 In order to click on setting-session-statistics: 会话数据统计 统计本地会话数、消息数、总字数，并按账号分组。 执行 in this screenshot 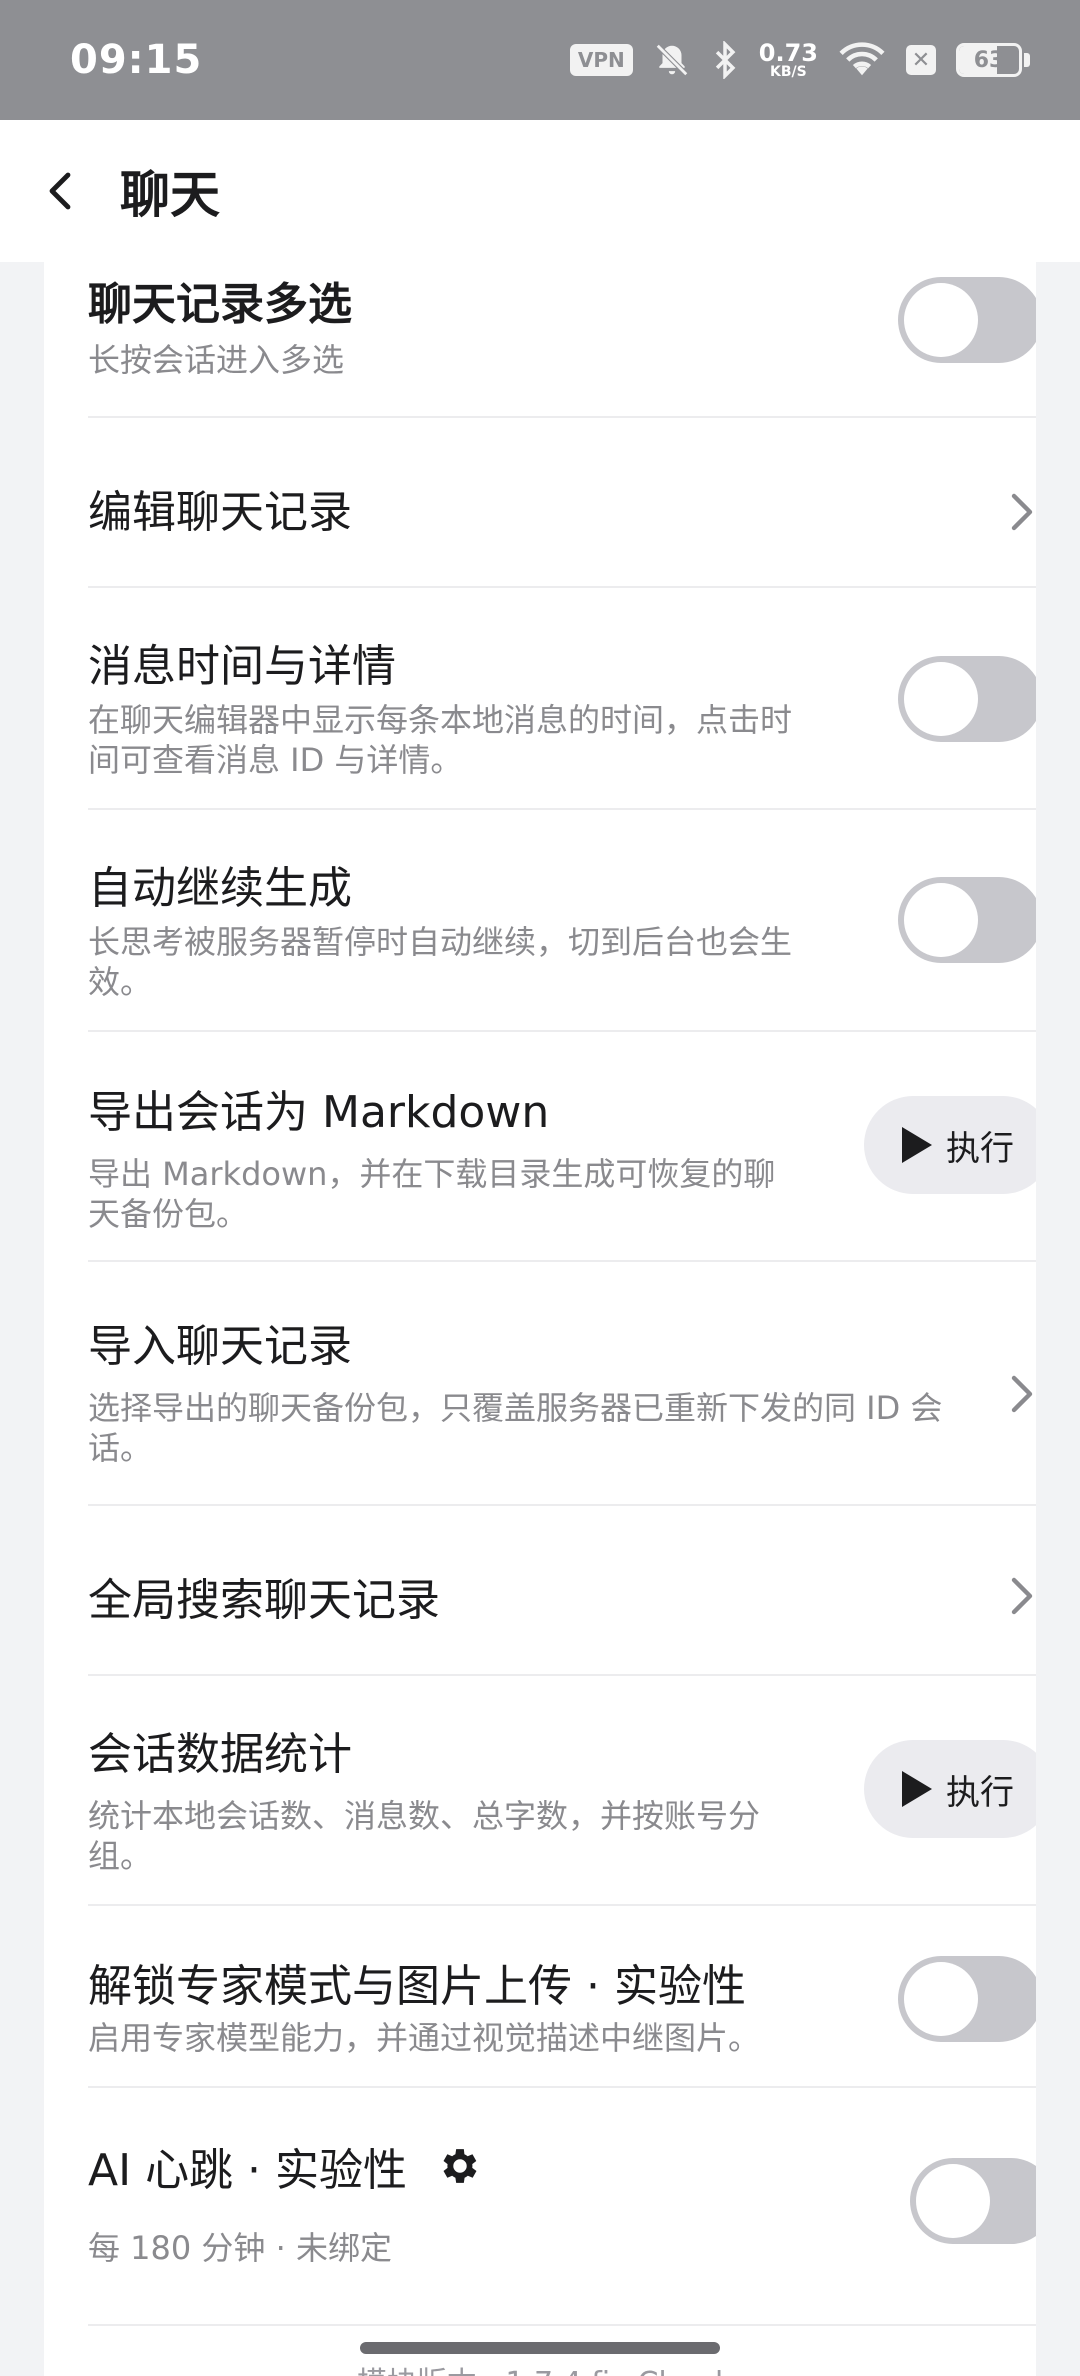, I will do `click(562, 1791)`.